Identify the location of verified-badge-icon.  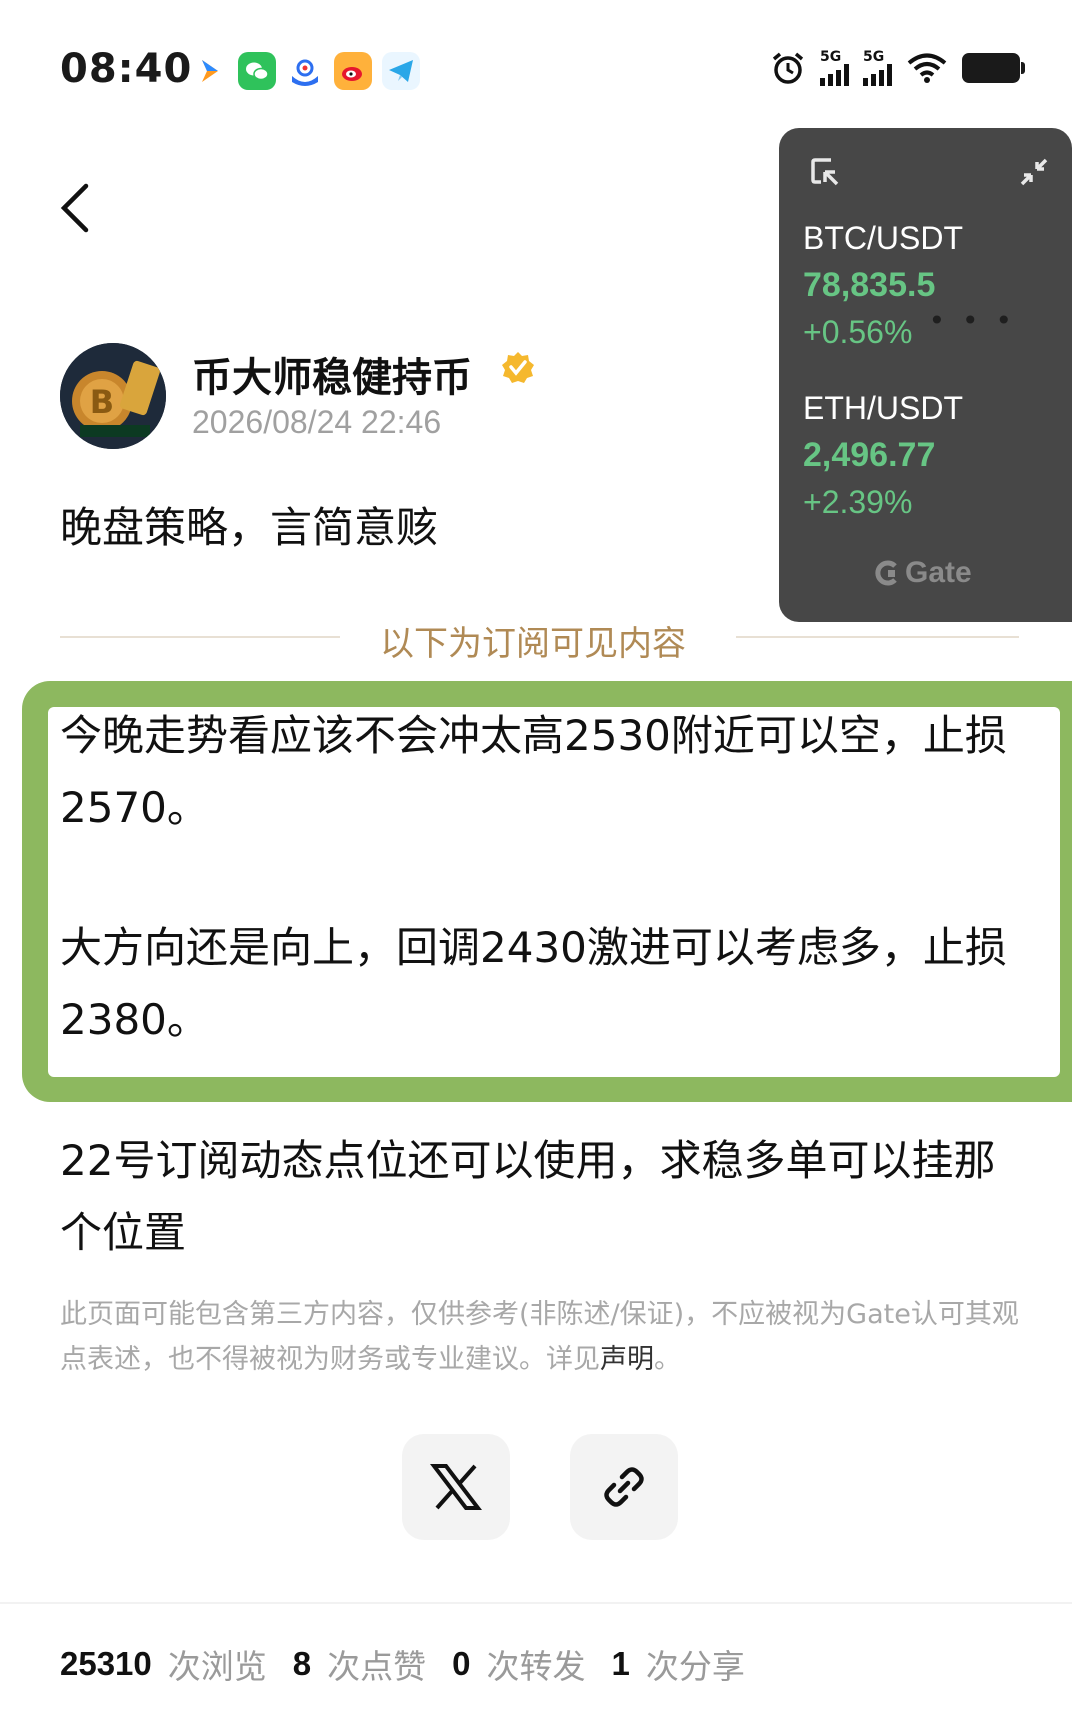
(518, 367).